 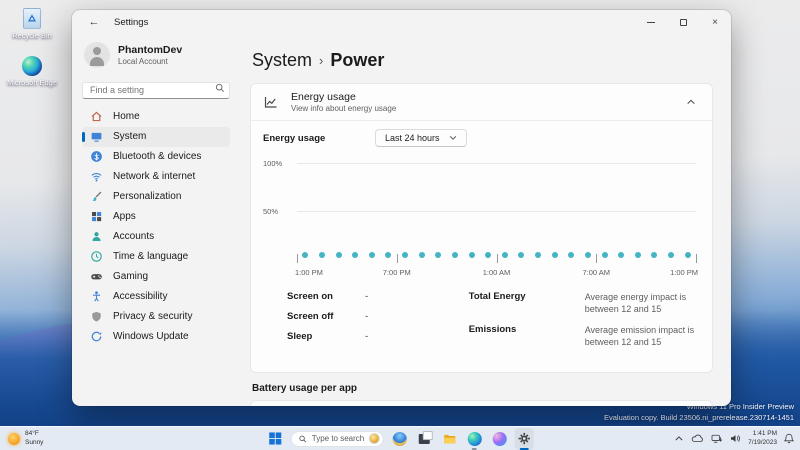 What do you see at coordinates (156, 277) in the screenshot?
I see `sidebar-item-gaming: Gaming` at bounding box center [156, 277].